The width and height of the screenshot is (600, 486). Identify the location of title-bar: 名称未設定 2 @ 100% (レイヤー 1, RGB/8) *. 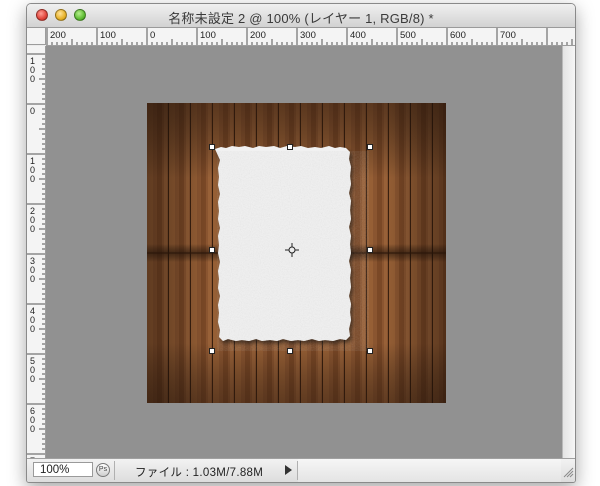
(301, 16).